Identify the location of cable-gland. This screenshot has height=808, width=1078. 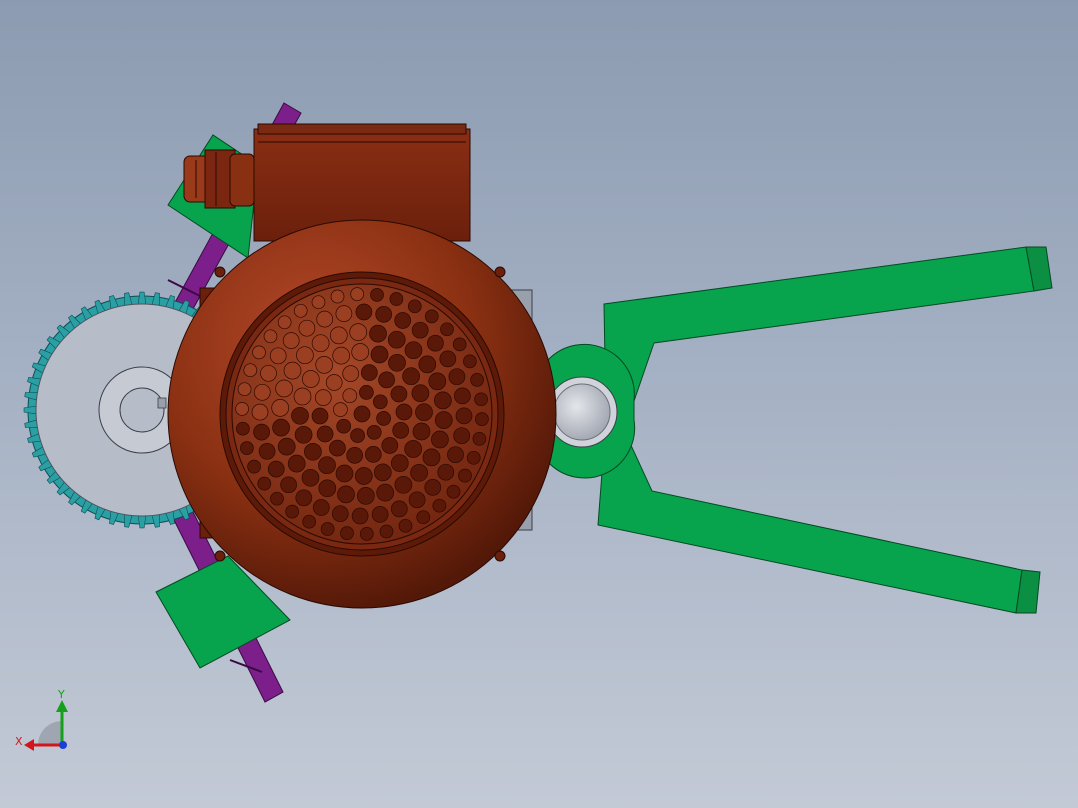
(219, 179).